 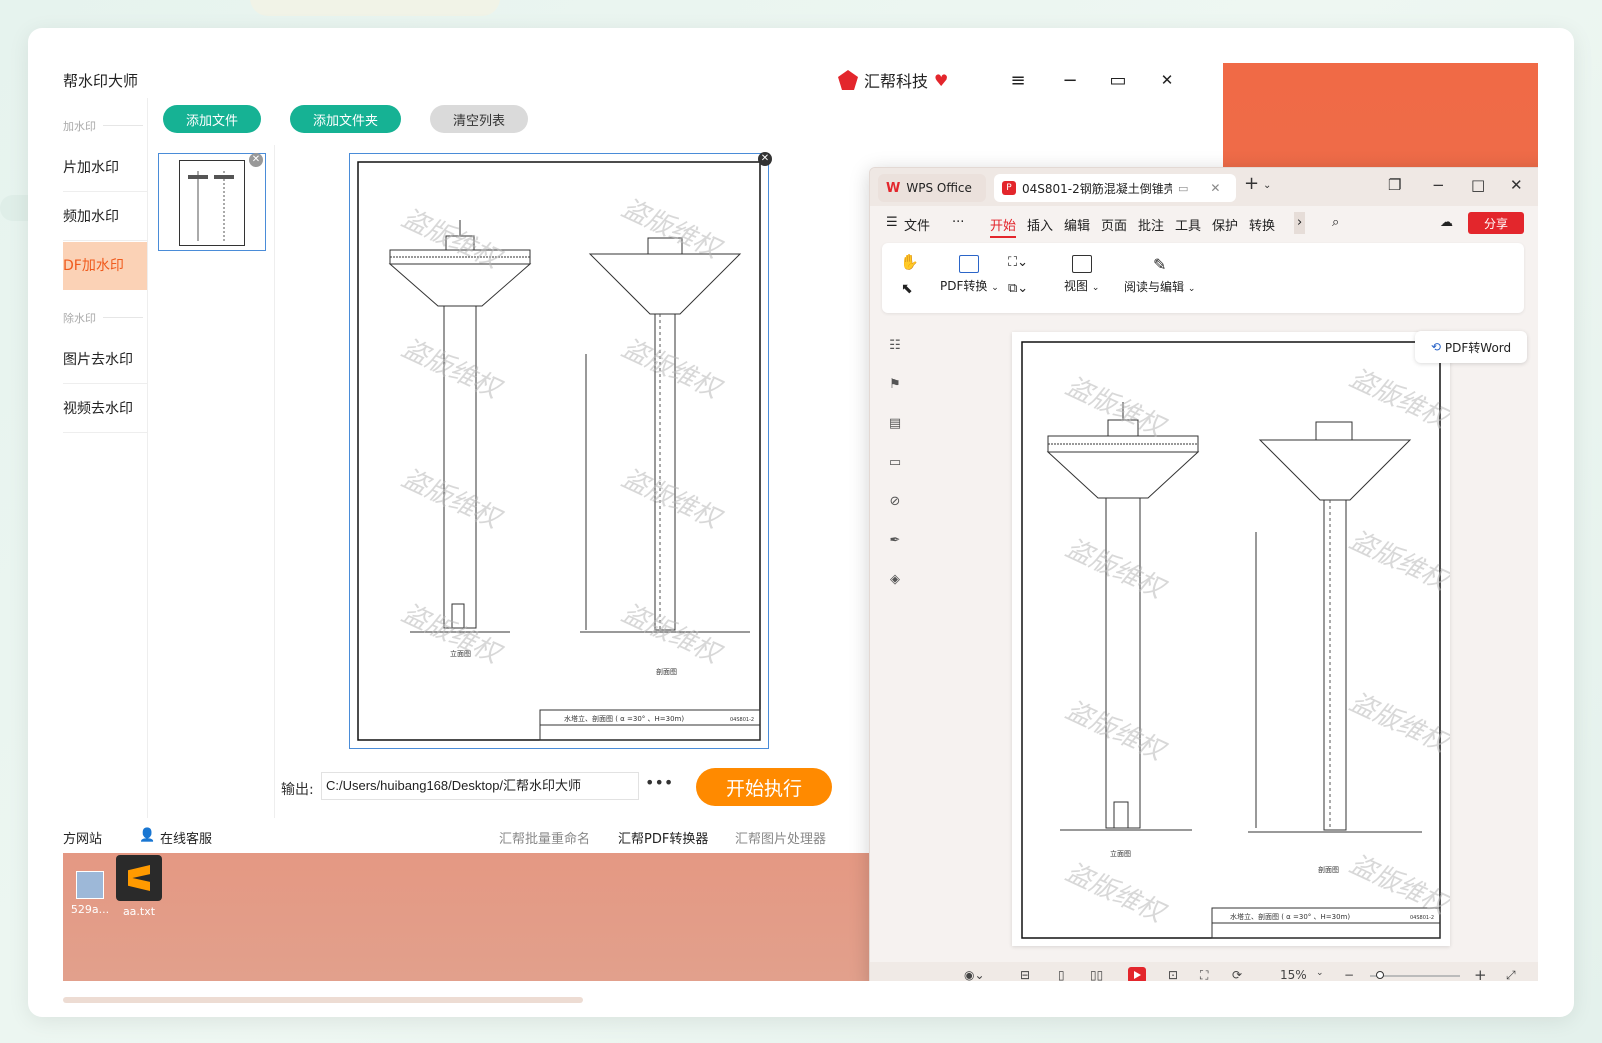 What do you see at coordinates (1018, 288) in the screenshot?
I see `copy-convert-icon: ⧉⌄` at bounding box center [1018, 288].